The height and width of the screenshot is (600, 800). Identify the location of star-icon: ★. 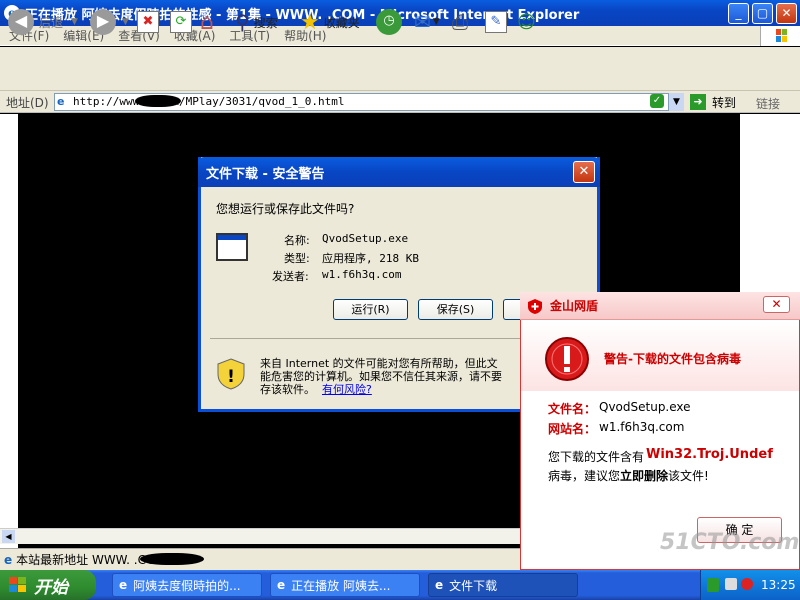
(310, 22).